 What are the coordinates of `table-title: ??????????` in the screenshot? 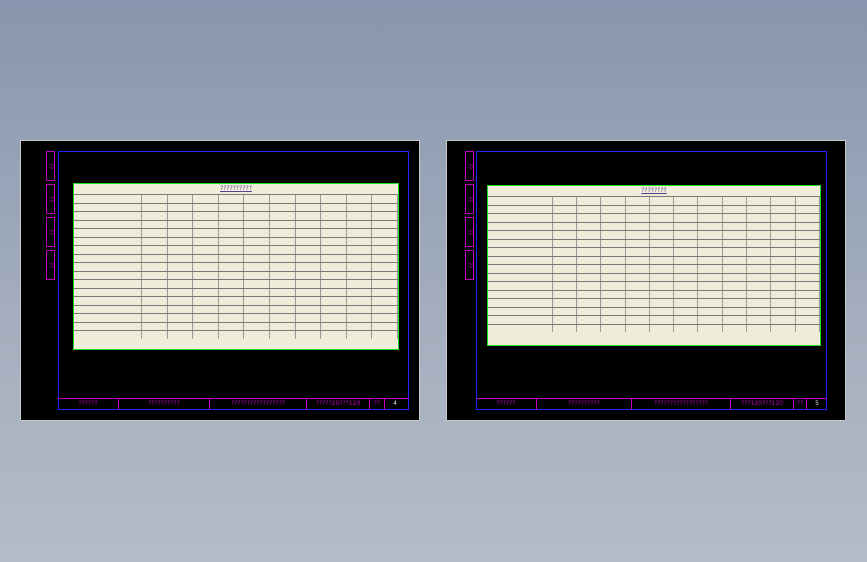 It's located at (236, 188).